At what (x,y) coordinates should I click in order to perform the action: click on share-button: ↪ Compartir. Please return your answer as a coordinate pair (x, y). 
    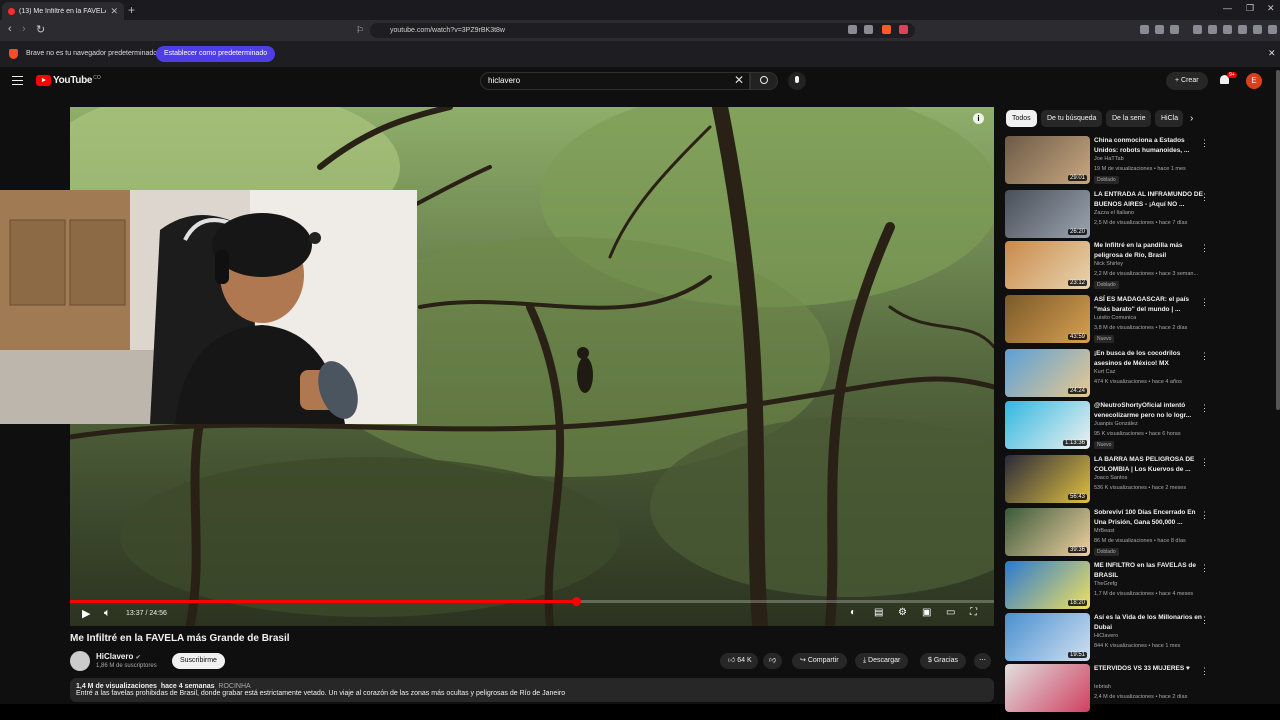
    Looking at the image, I should click on (819, 661).